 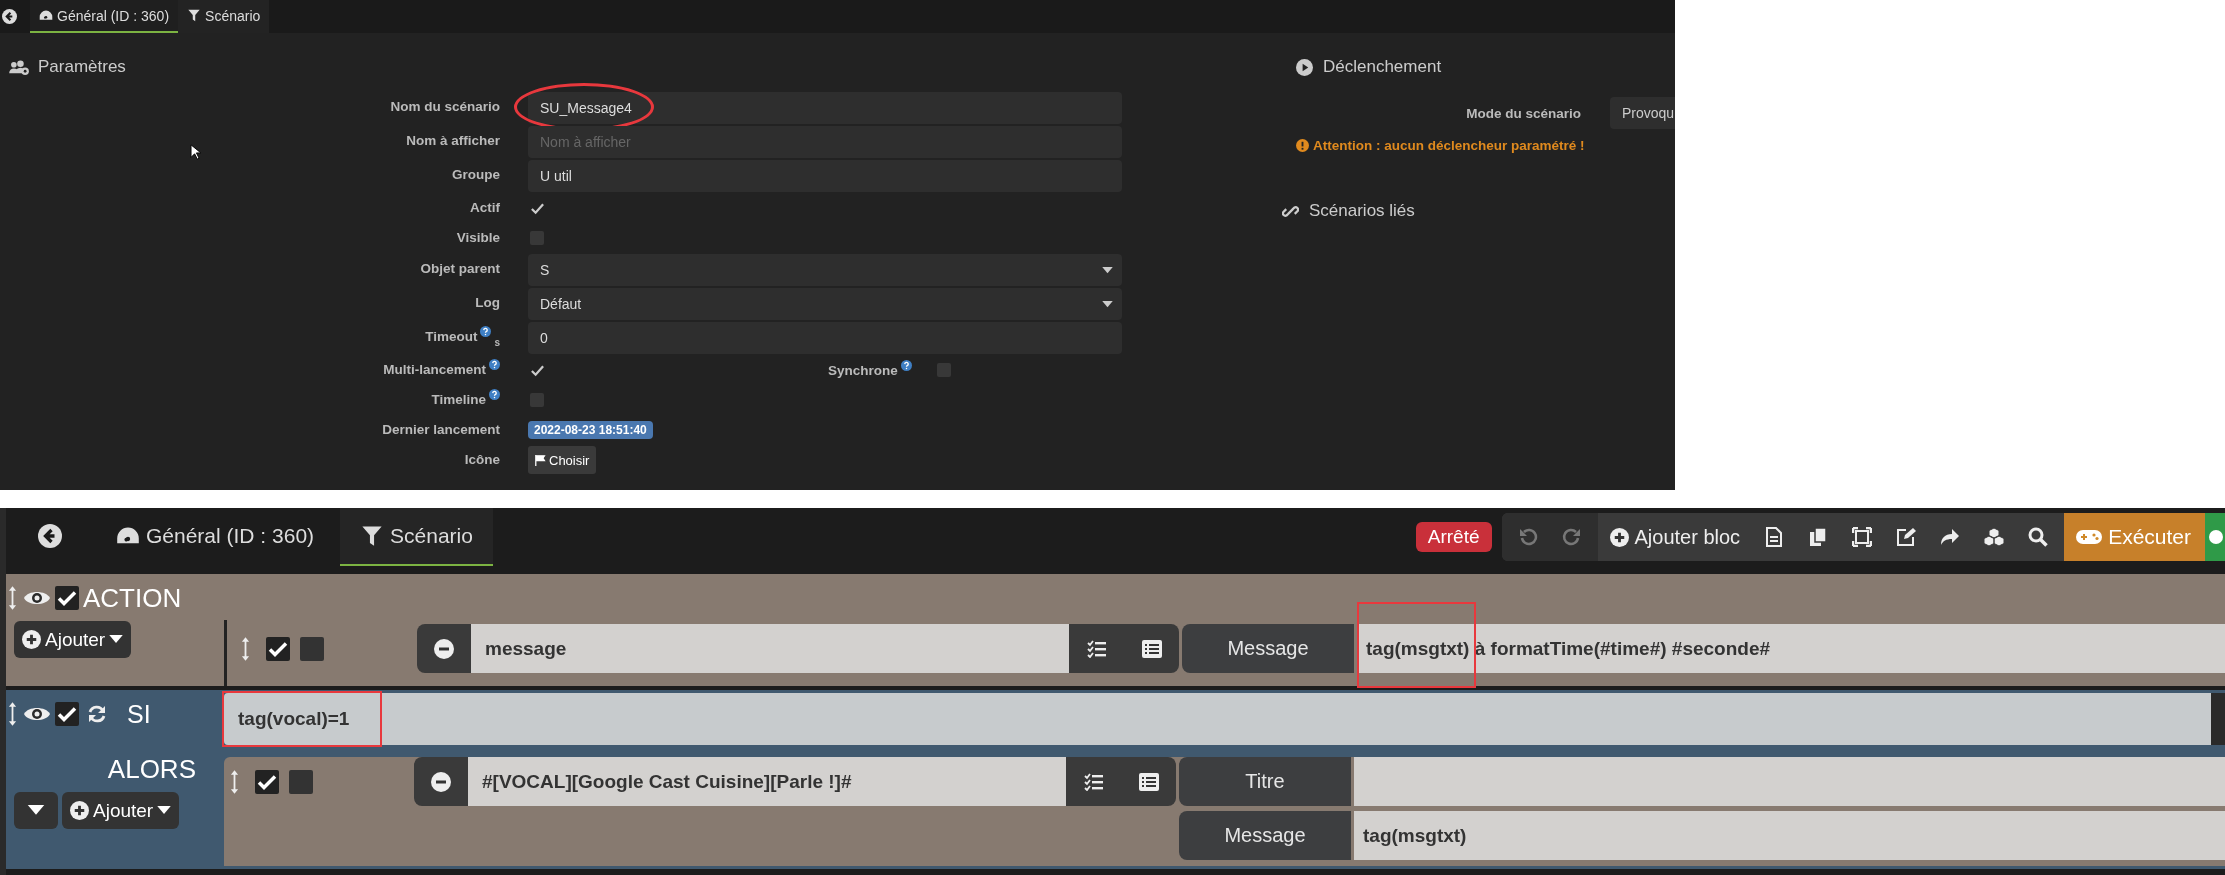 What do you see at coordinates (453, 140) in the screenshot?
I see `field-label: Nom à afficher` at bounding box center [453, 140].